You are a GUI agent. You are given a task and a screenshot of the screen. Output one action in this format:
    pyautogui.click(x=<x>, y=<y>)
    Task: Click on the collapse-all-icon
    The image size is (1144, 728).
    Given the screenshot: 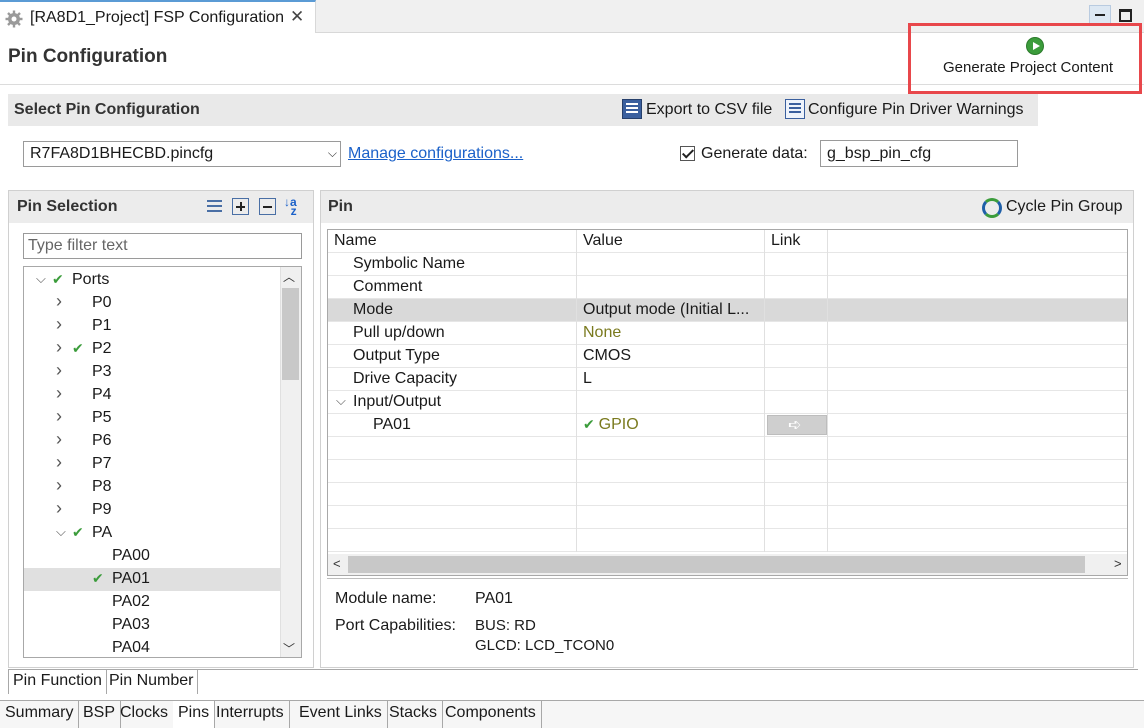 What is the action you would take?
    pyautogui.click(x=267, y=206)
    